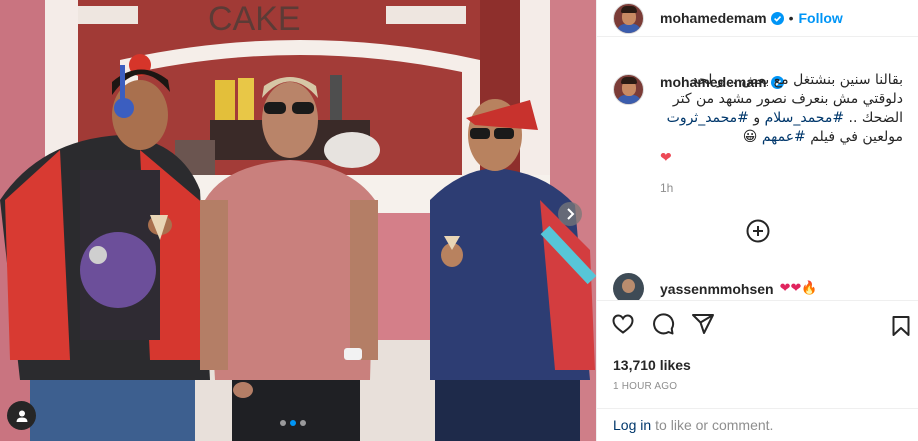 The height and width of the screenshot is (441, 918). Describe the element at coordinates (781, 188) in the screenshot. I see `caption-timestamp: 1h` at that location.